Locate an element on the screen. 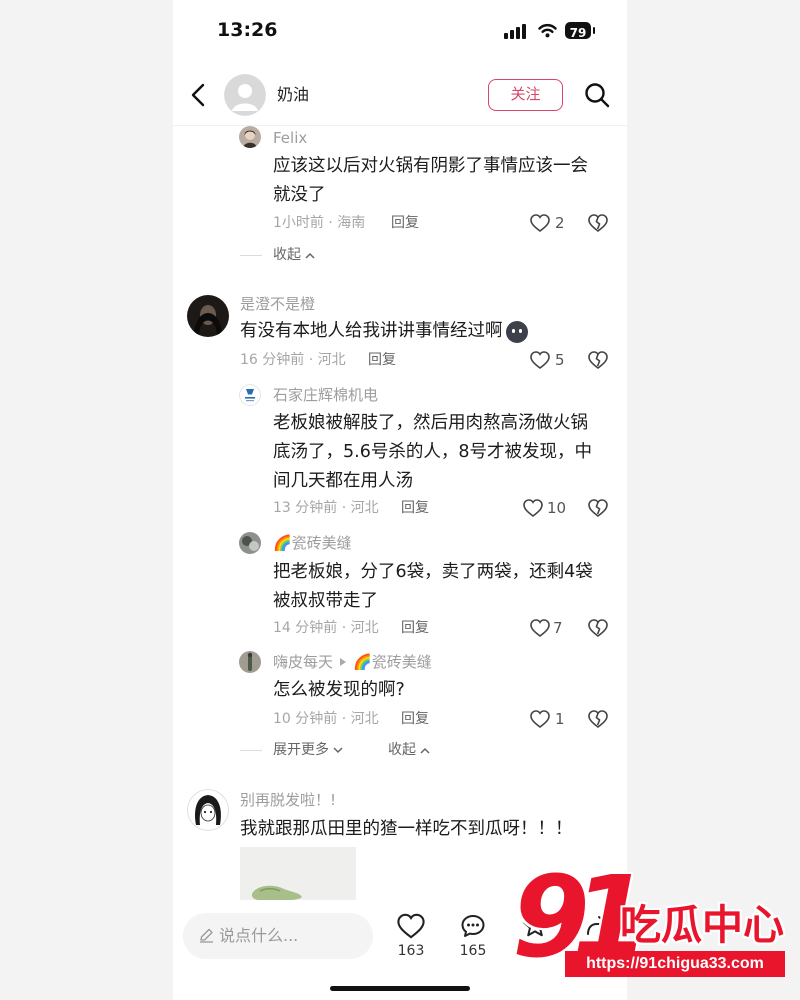 The image size is (800, 1000). reply-time-location: 14 分钟前 · 河北 is located at coordinates (326, 628).